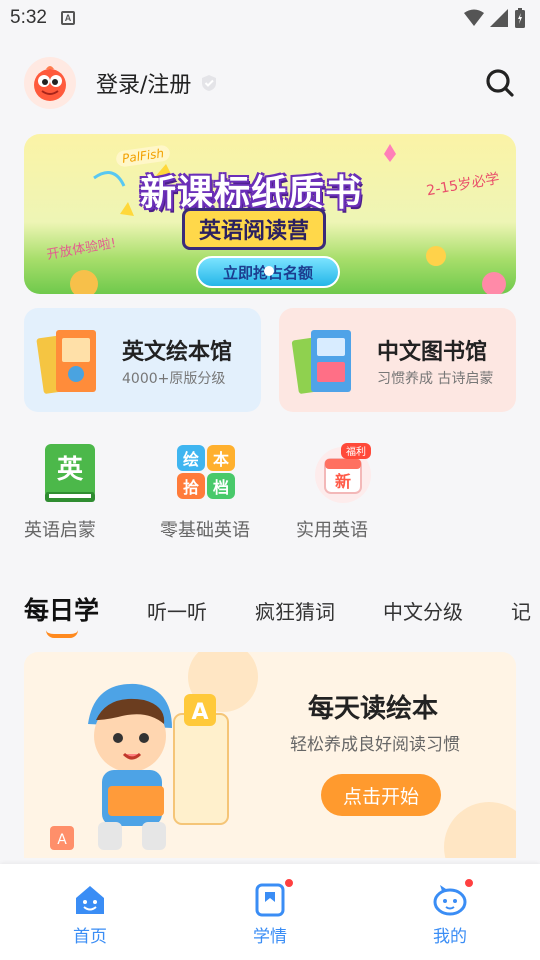 Image resolution: width=540 pixels, height=960 pixels. I want to click on tab-daily-learn: 每日学, so click(62, 613).